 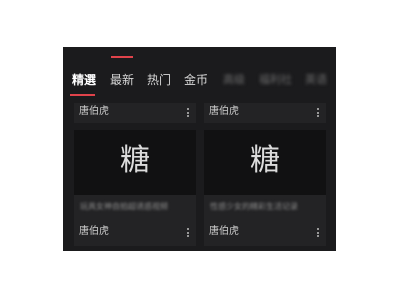 I want to click on video-title: 玩具女神自拍超诱惑视频, so click(x=135, y=207).